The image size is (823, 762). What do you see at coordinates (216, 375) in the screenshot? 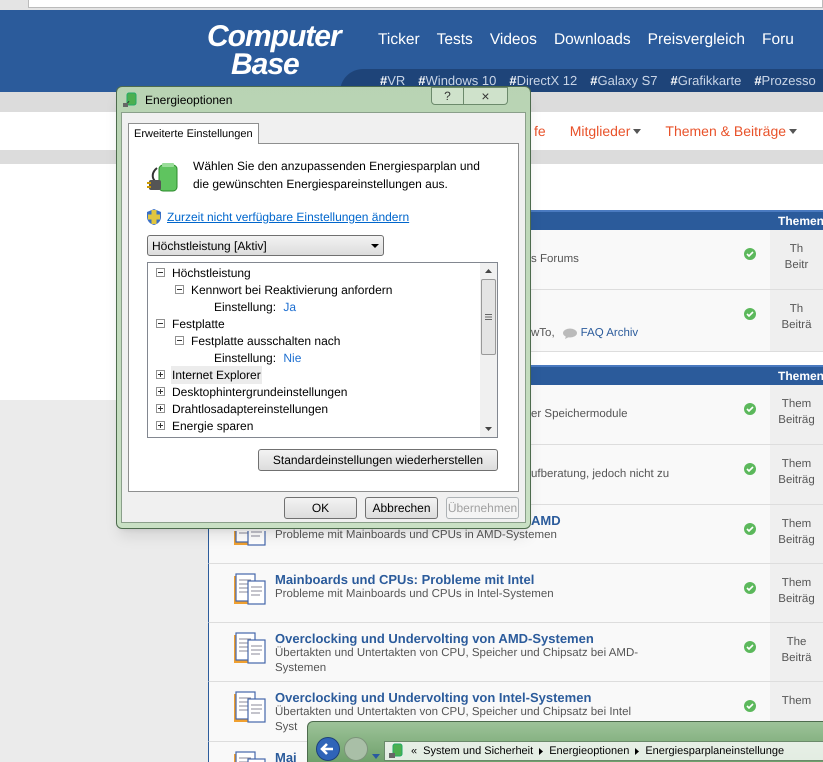
I see `tree-item: Internet Explorer` at bounding box center [216, 375].